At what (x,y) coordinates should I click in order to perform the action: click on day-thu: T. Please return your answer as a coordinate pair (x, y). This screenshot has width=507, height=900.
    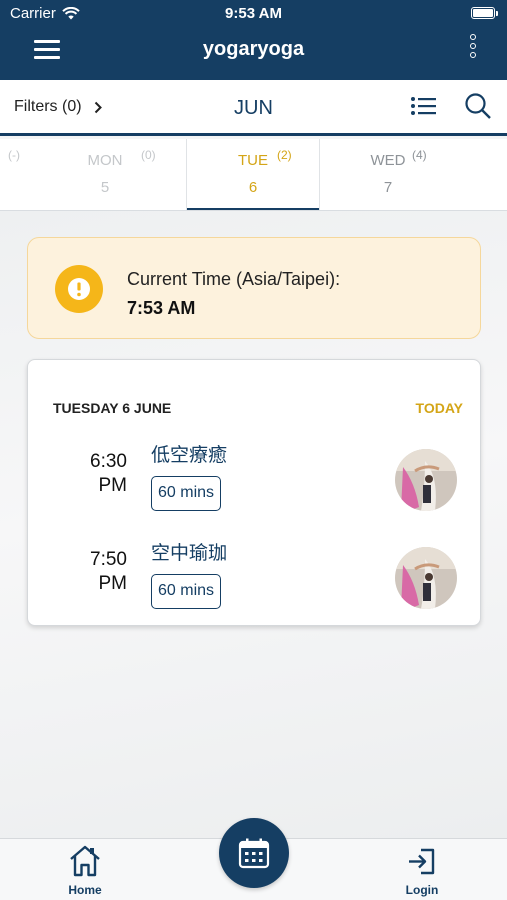
    Looking at the image, I should click on (481, 174).